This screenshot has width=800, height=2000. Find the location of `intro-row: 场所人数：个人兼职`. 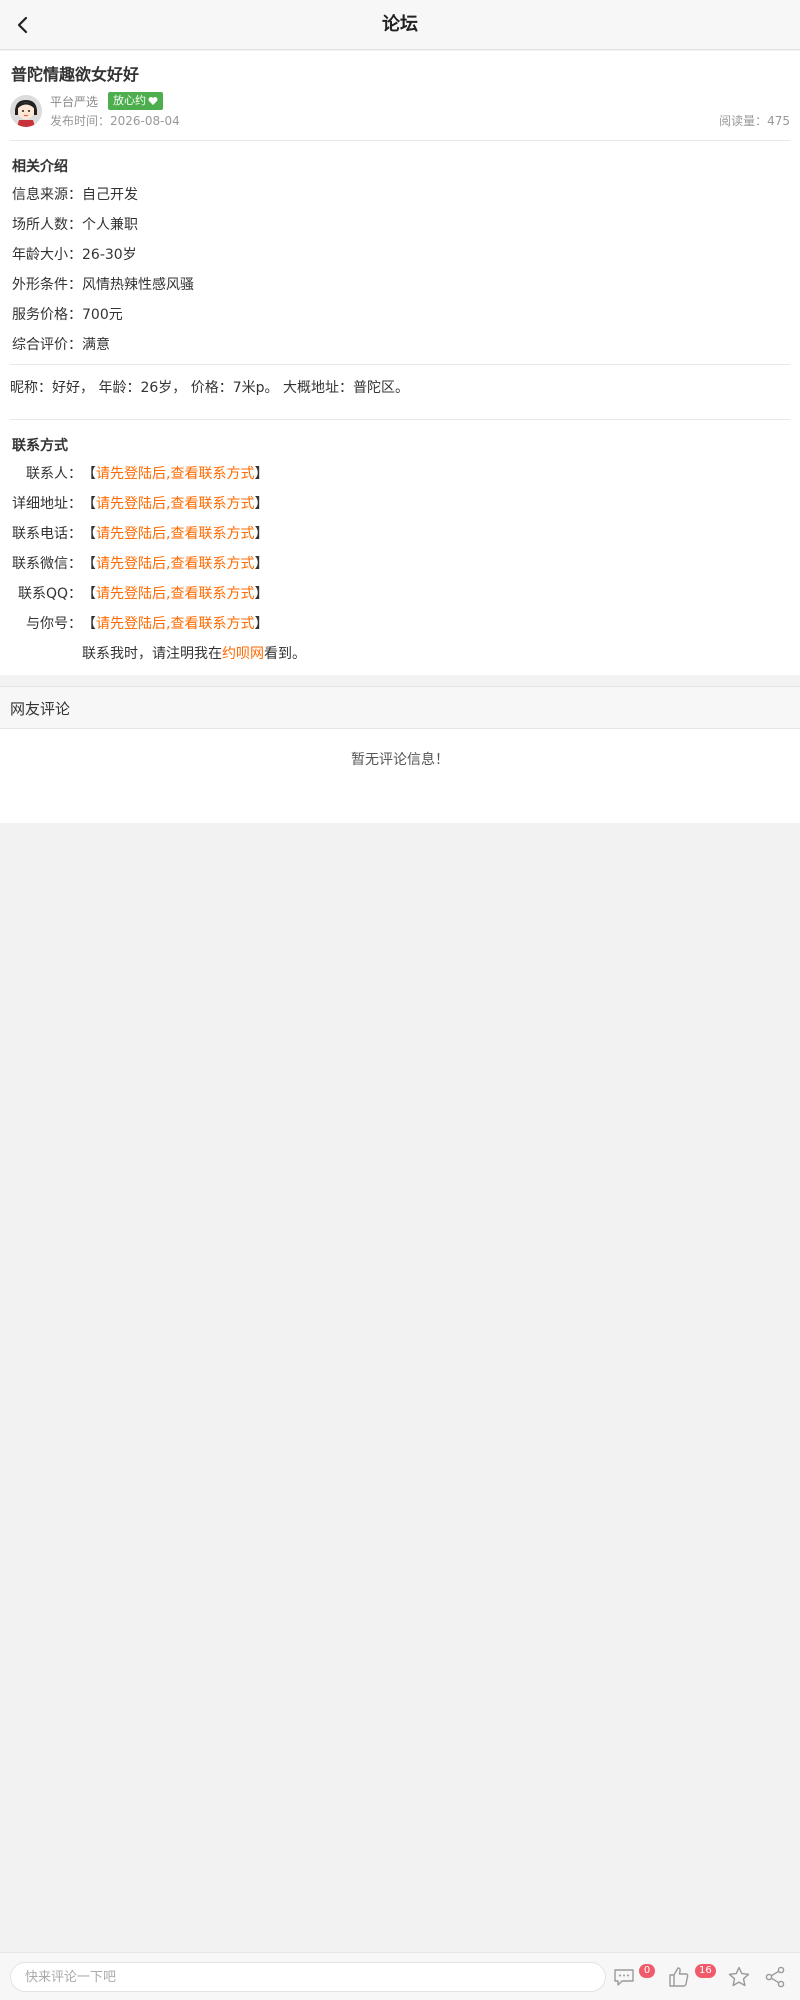

intro-row: 场所人数：个人兼职 is located at coordinates (75, 225).